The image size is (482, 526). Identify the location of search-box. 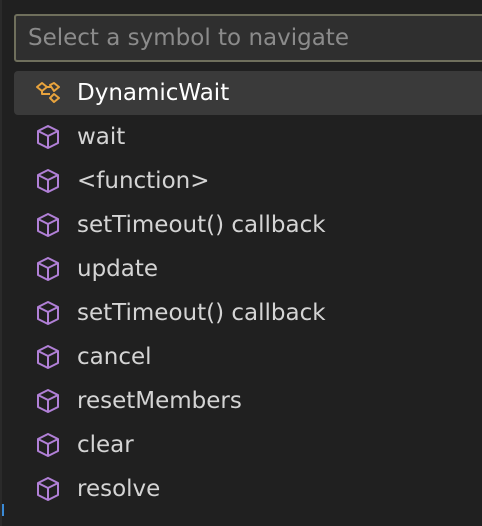
(248, 38).